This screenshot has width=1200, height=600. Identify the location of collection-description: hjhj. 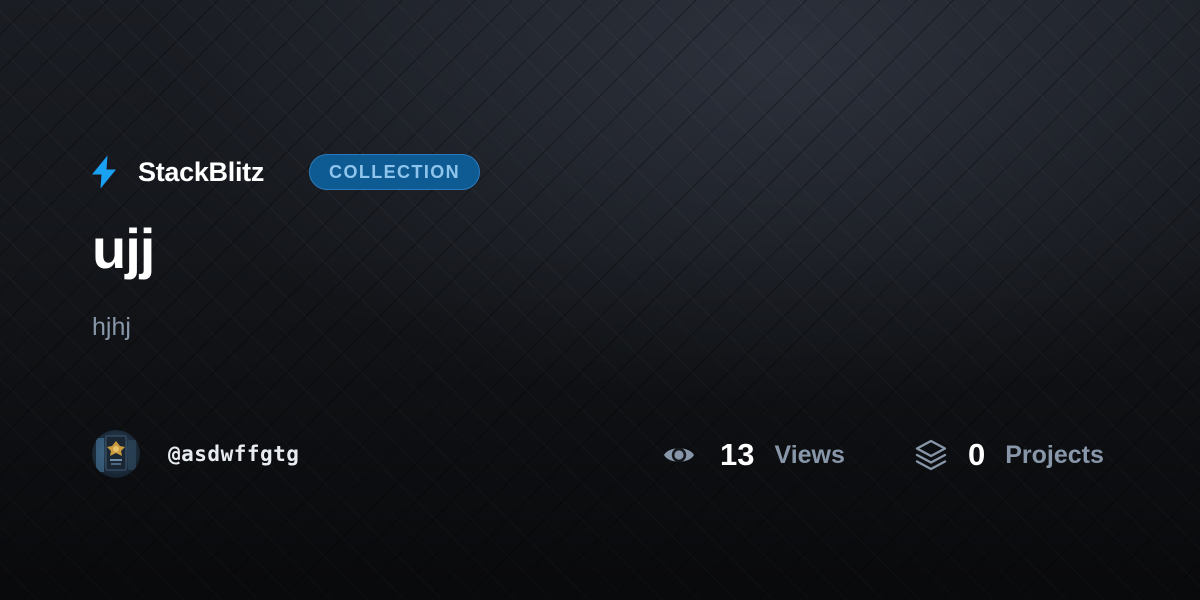
(111, 327).